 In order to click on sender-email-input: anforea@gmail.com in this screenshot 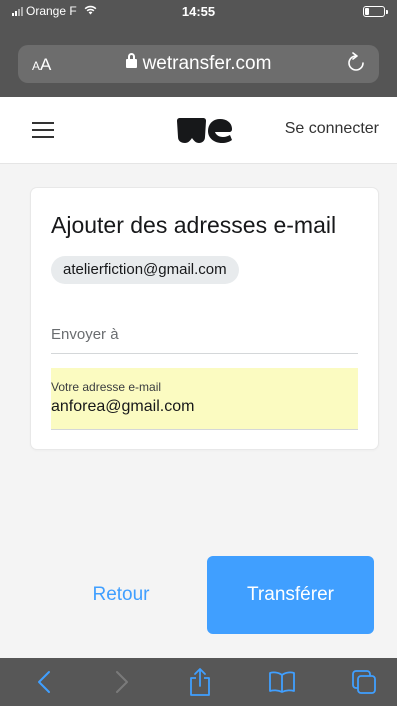, I will do `click(122, 407)`.